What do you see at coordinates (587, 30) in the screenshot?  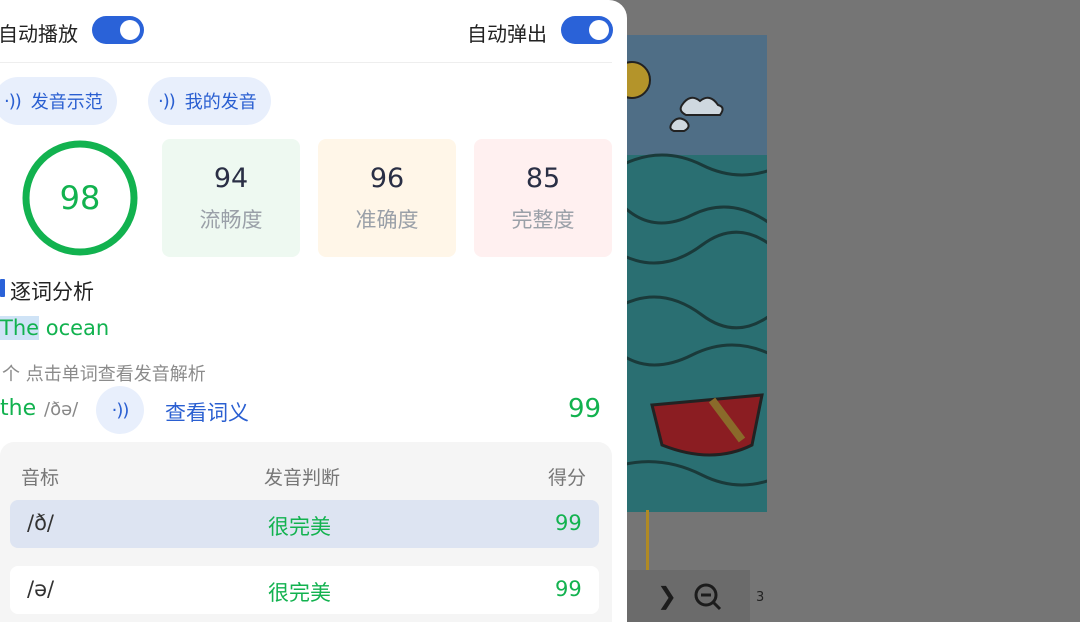 I see `auto-popup-toggle` at bounding box center [587, 30].